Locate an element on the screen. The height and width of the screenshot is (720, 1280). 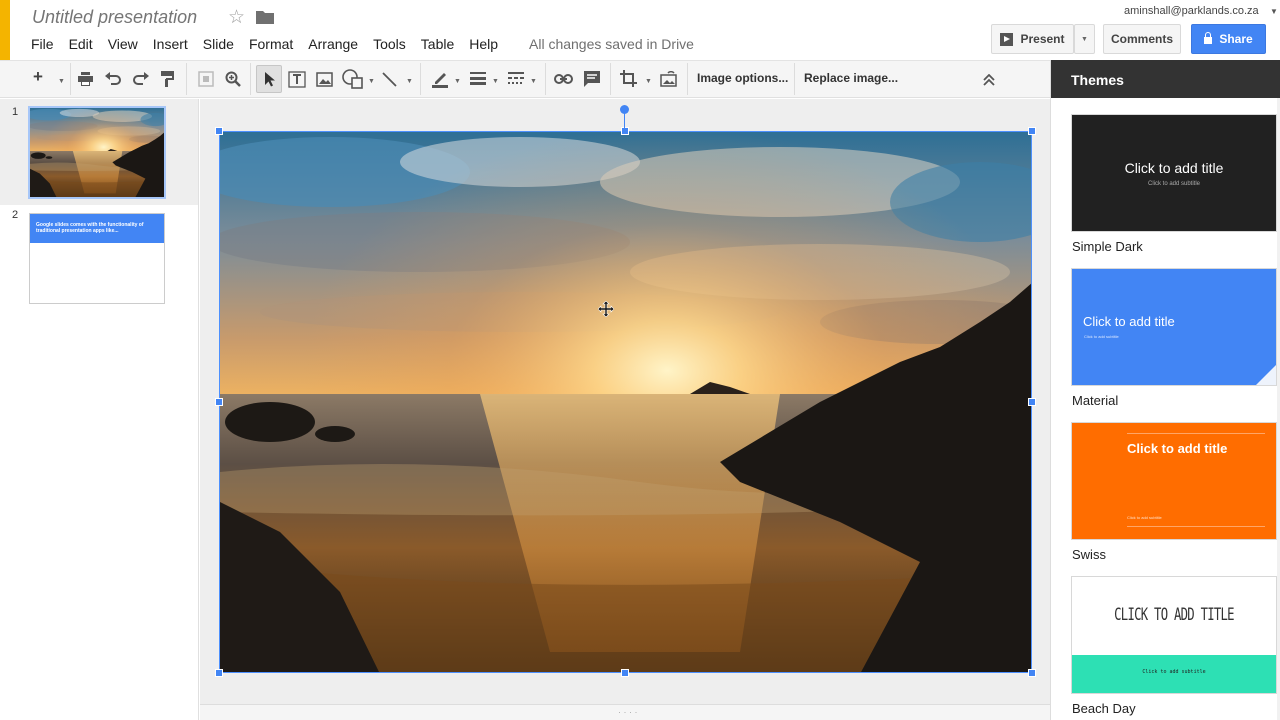
menu-format: Format is located at coordinates (271, 44).